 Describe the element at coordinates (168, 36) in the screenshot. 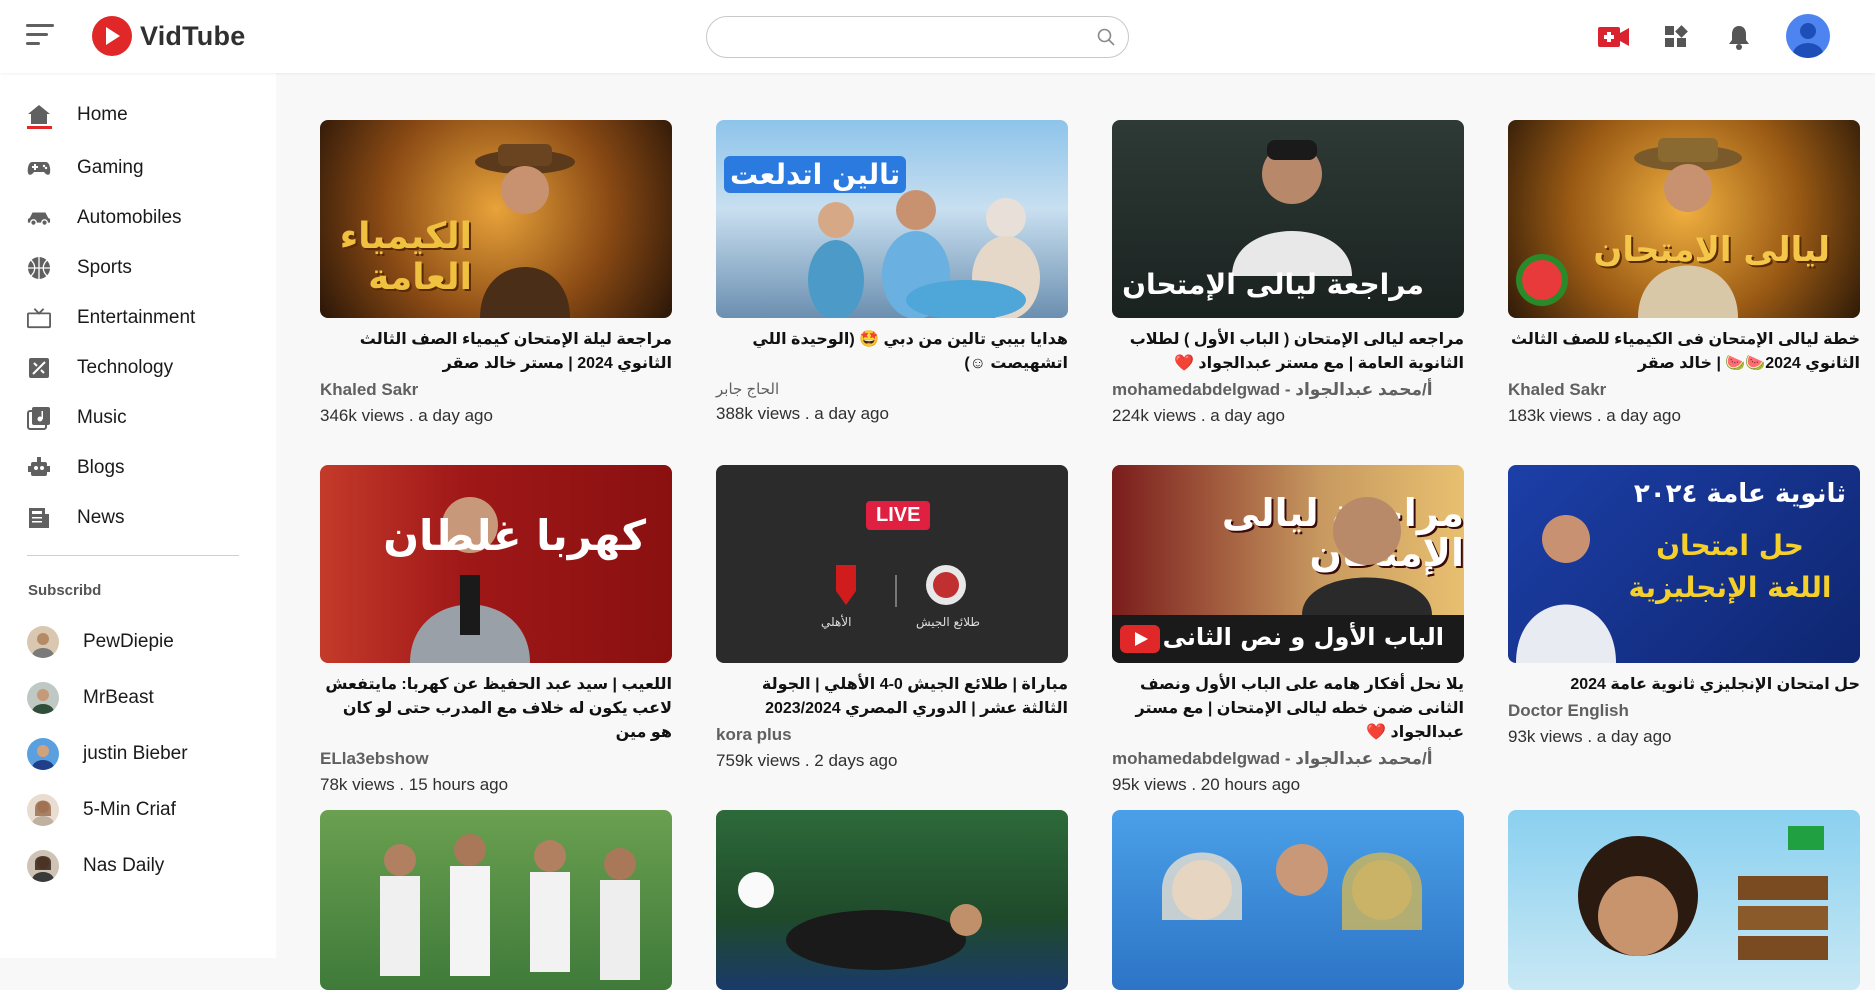

I see `logo: VidTube` at that location.